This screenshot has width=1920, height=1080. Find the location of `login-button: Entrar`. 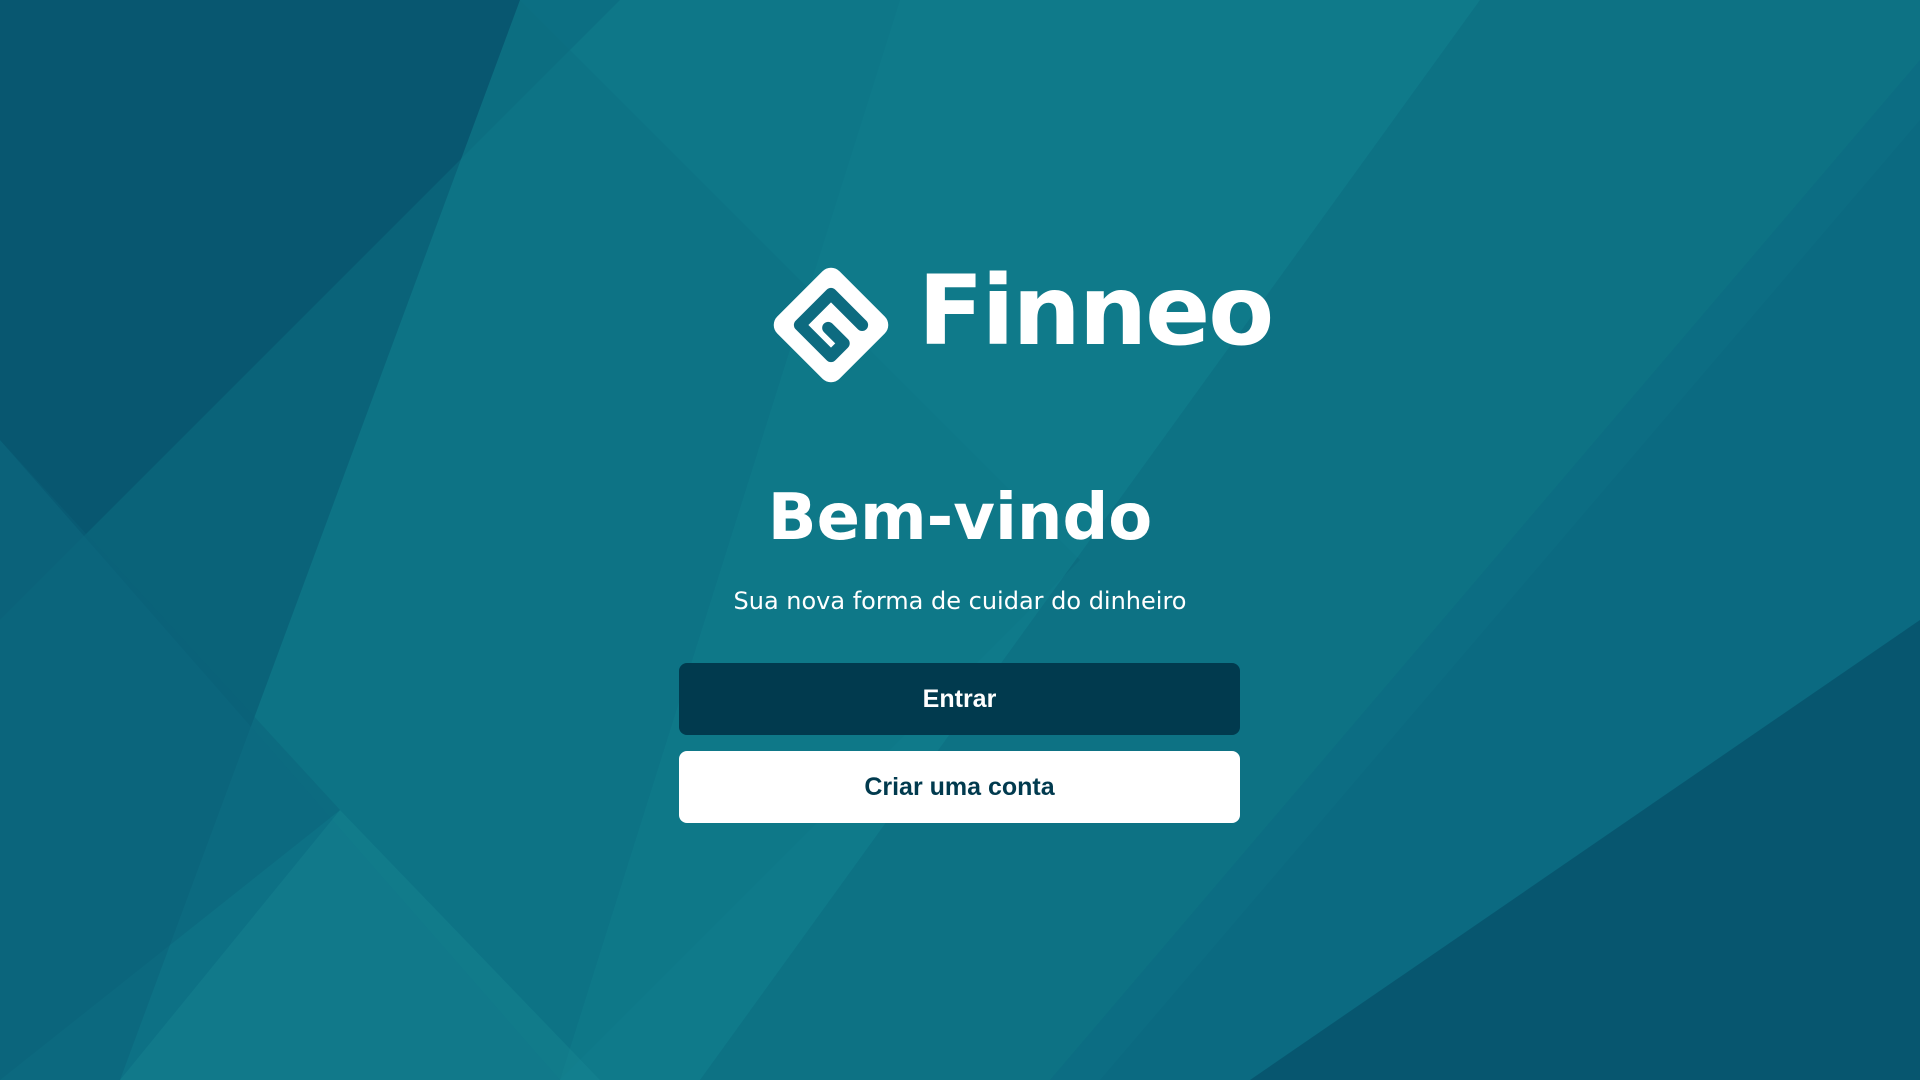

login-button: Entrar is located at coordinates (959, 699).